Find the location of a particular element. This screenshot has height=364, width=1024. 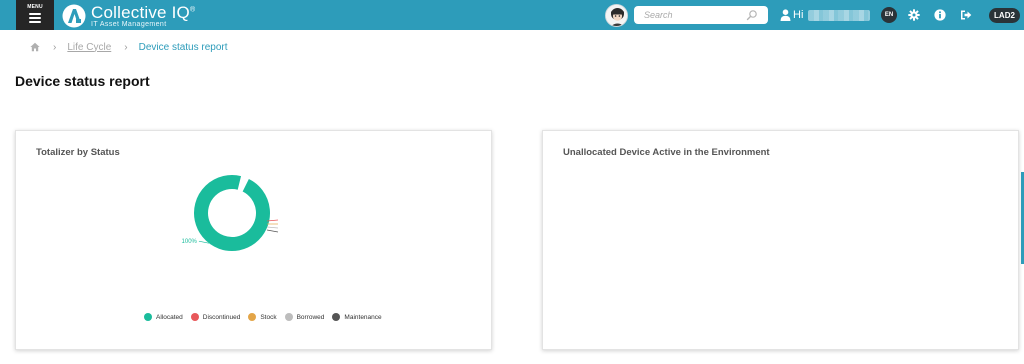

card-title: Totalizer by Status is located at coordinates (78, 152).